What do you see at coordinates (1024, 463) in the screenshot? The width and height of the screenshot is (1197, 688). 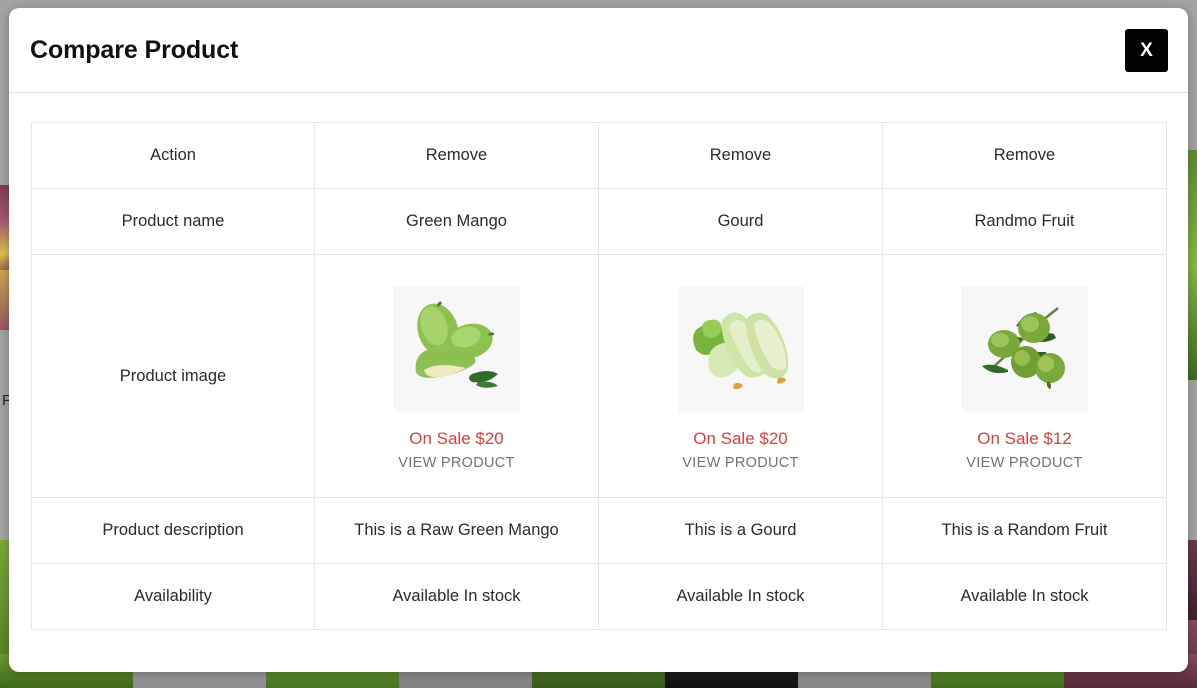 I see `view-product-link-3: VIEW PRODUCT` at bounding box center [1024, 463].